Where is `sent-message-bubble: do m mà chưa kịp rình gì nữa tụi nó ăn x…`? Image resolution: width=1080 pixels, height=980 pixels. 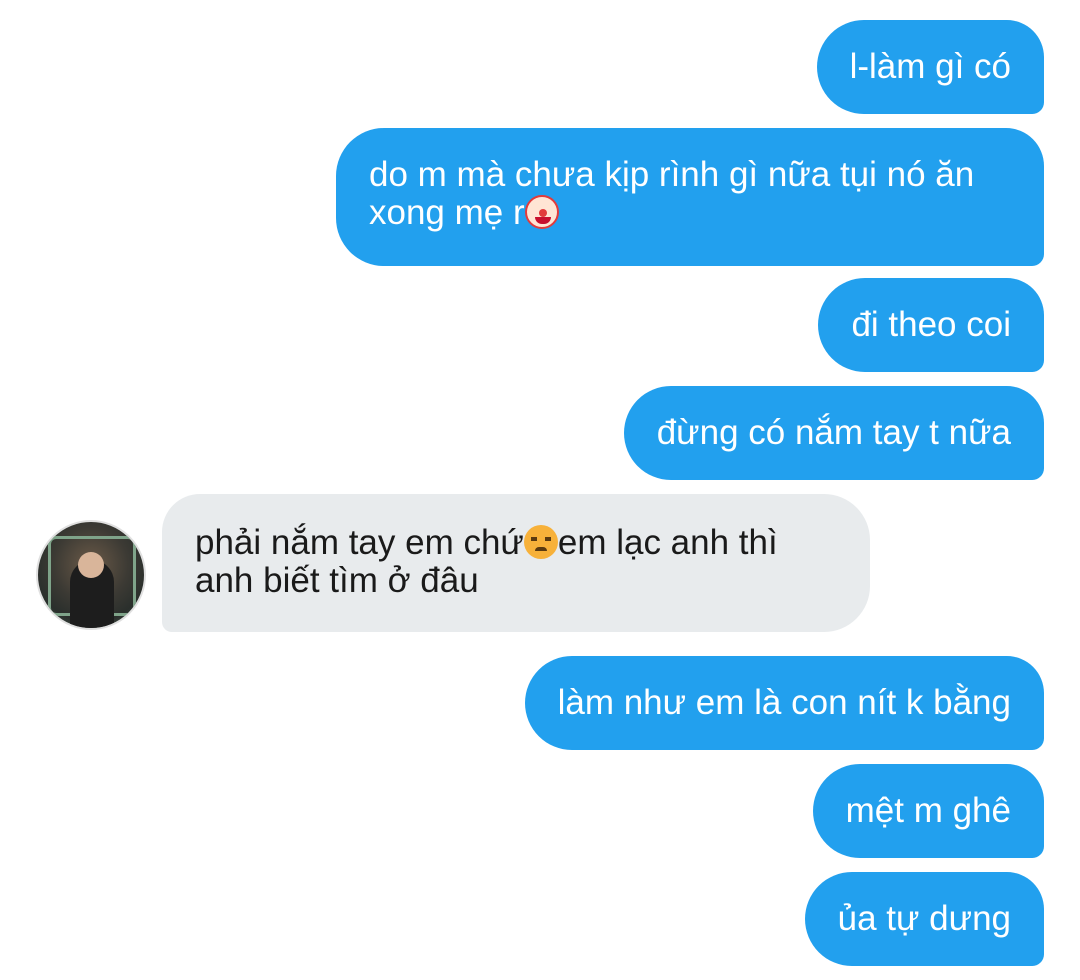 sent-message-bubble: do m mà chưa kịp rình gì nữa tụi nó ăn x… is located at coordinates (690, 197).